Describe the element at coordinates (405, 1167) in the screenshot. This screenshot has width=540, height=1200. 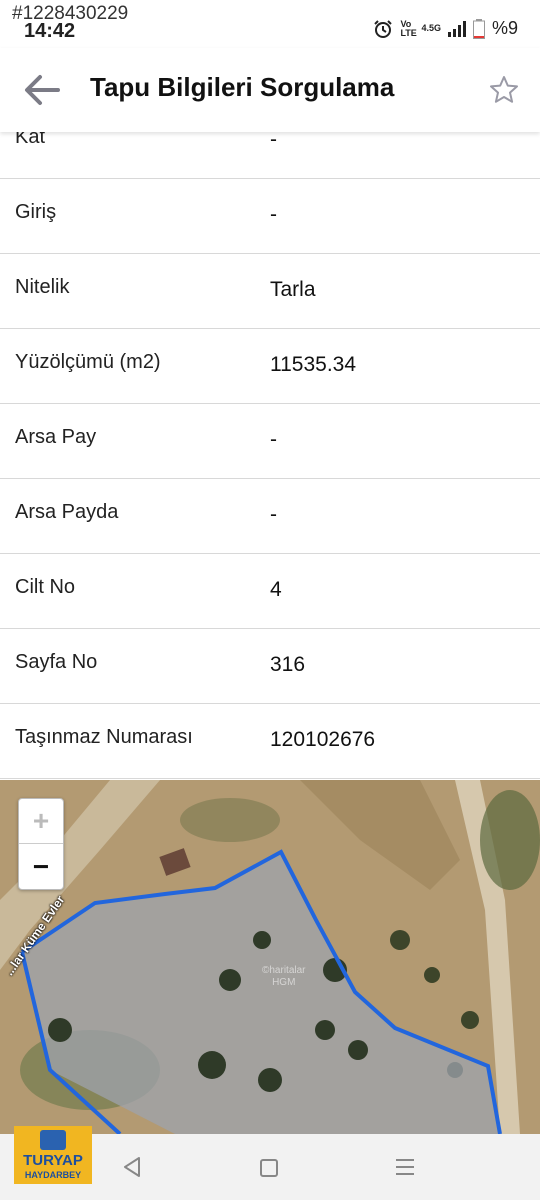
I see `nav-recents-icon` at that location.